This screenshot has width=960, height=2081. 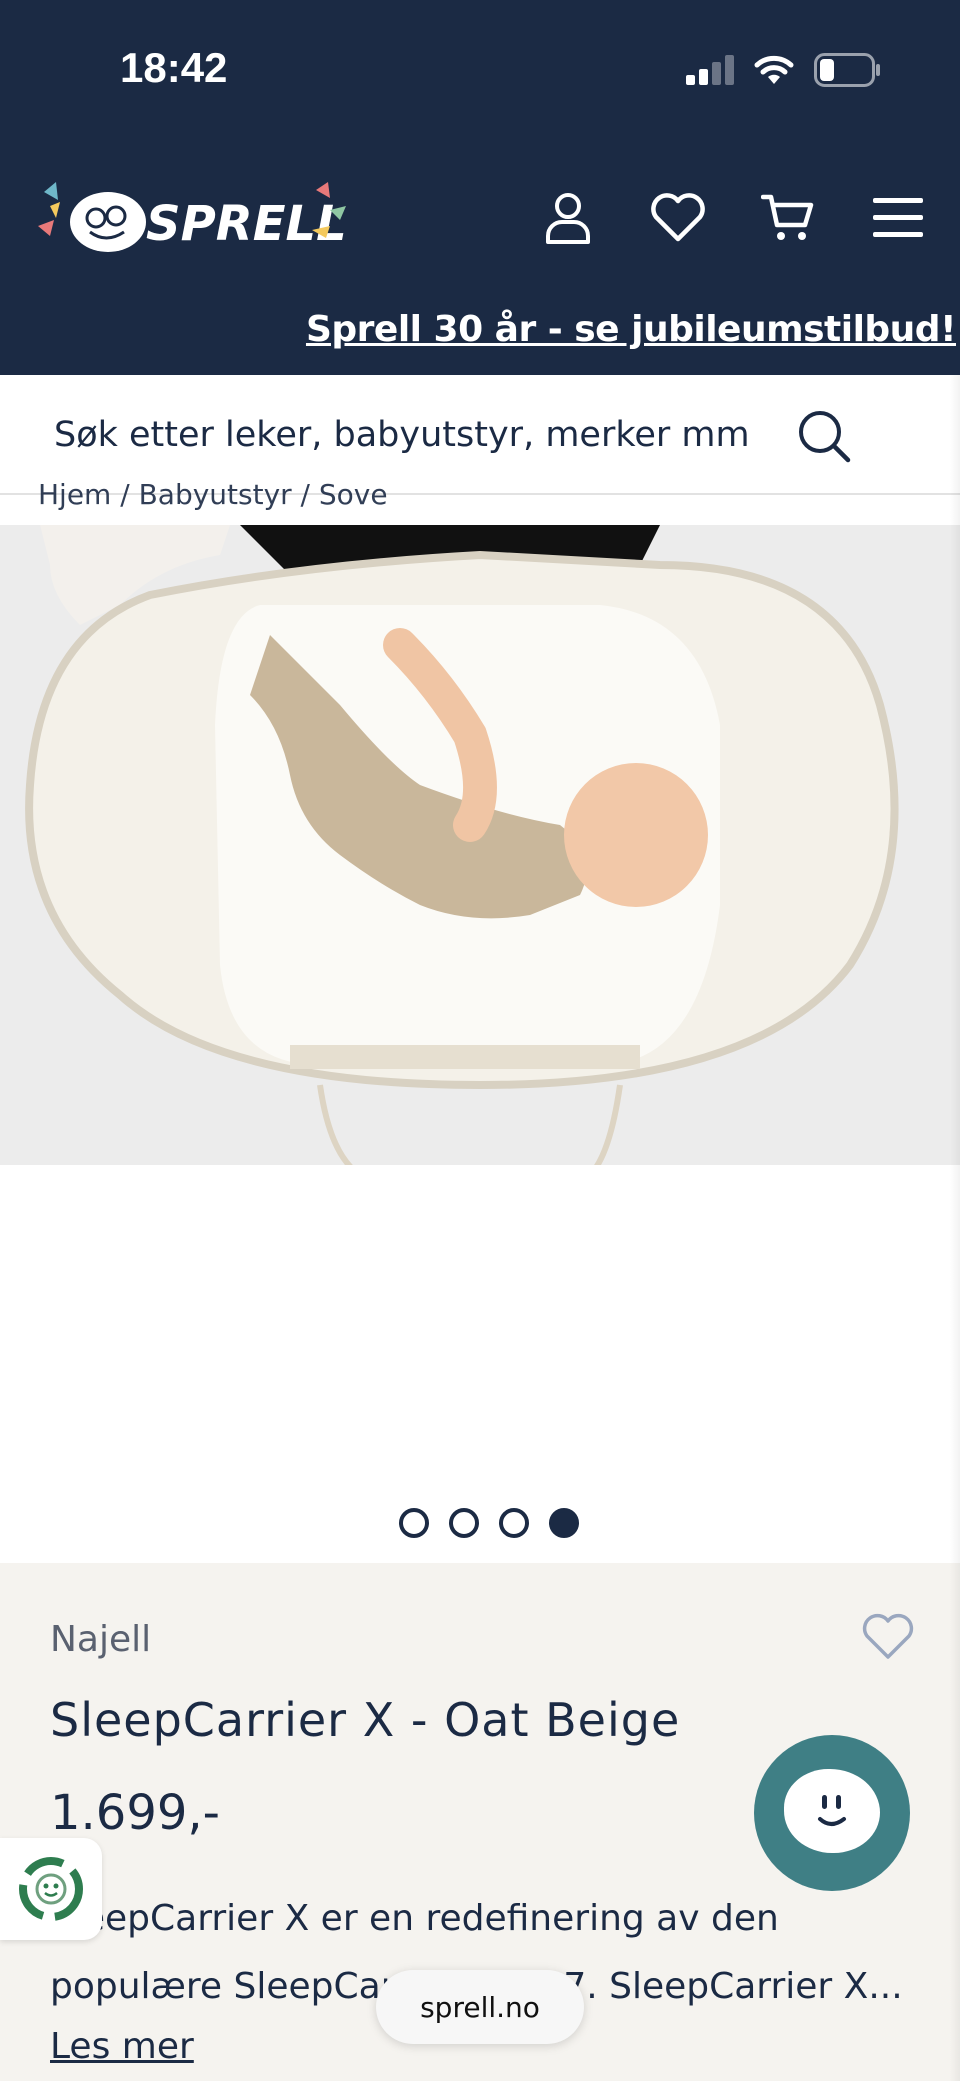 I want to click on favorite-heart-icon, so click(x=888, y=1637).